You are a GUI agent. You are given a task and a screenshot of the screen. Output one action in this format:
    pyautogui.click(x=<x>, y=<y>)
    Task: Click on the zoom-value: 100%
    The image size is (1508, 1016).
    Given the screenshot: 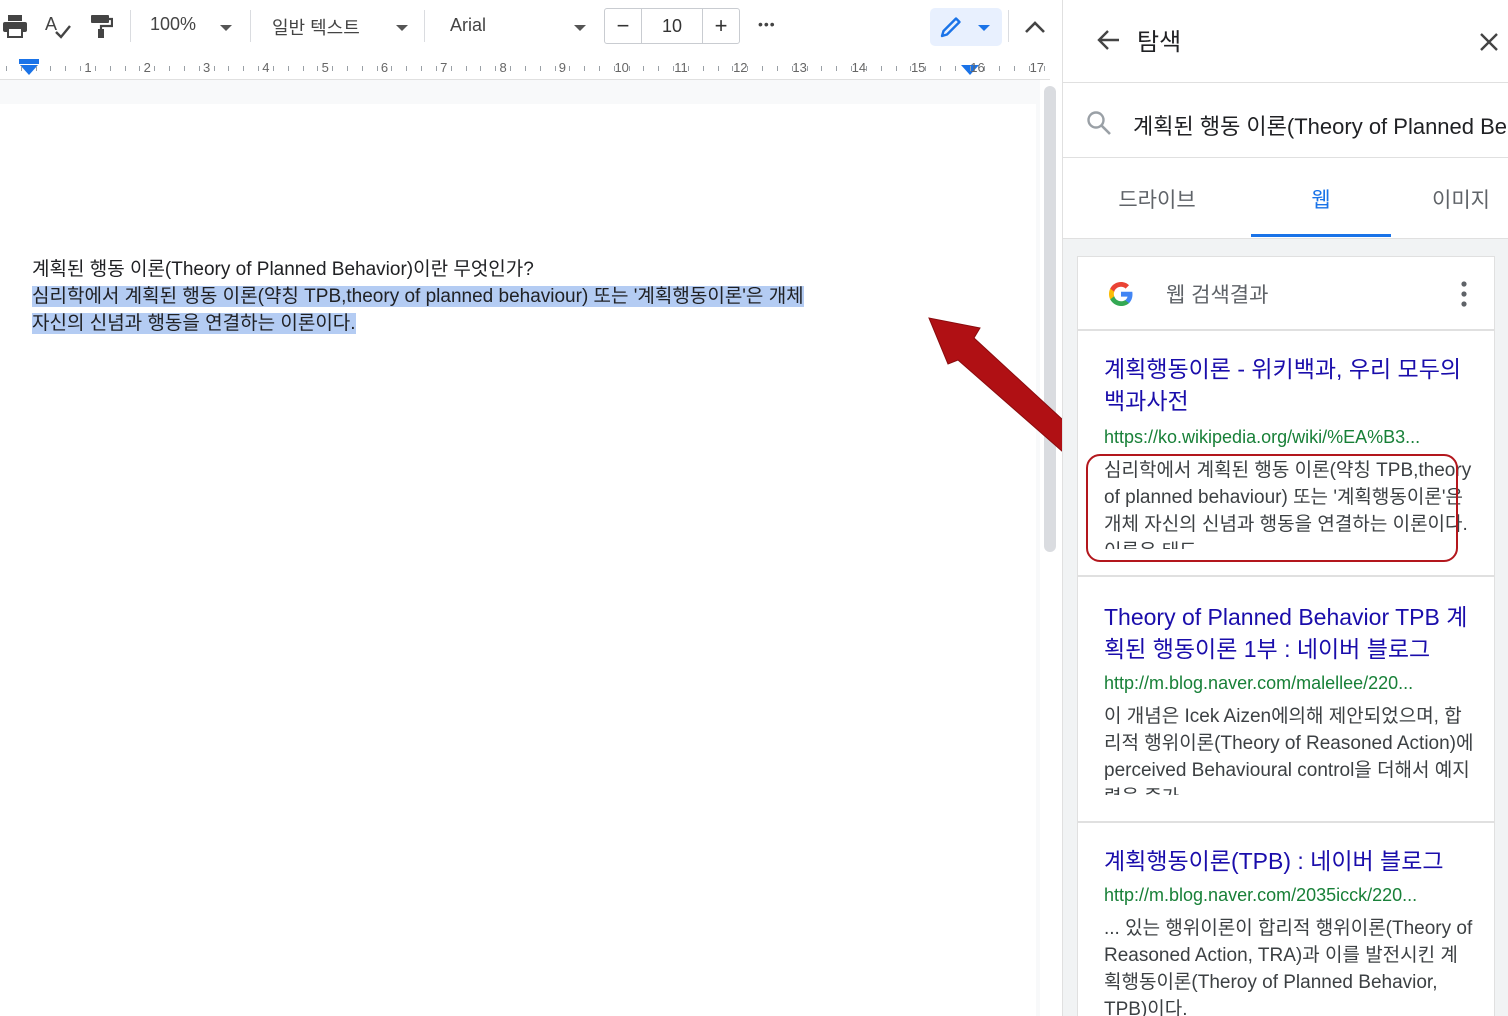 What is the action you would take?
    pyautogui.click(x=173, y=24)
    